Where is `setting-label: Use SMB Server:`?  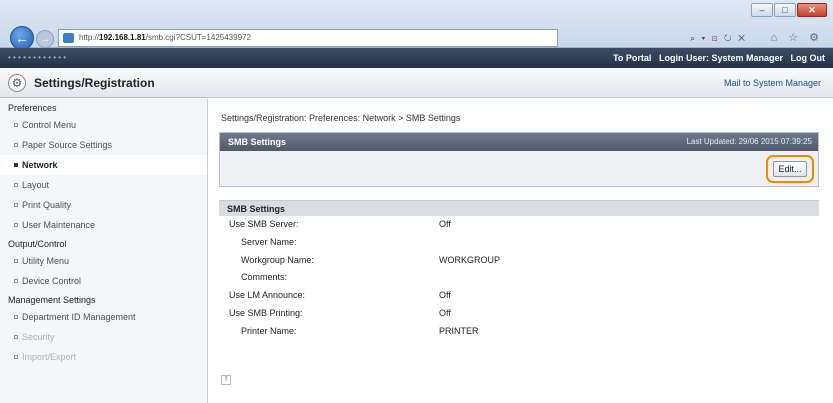 setting-label: Use SMB Server: is located at coordinates (264, 224).